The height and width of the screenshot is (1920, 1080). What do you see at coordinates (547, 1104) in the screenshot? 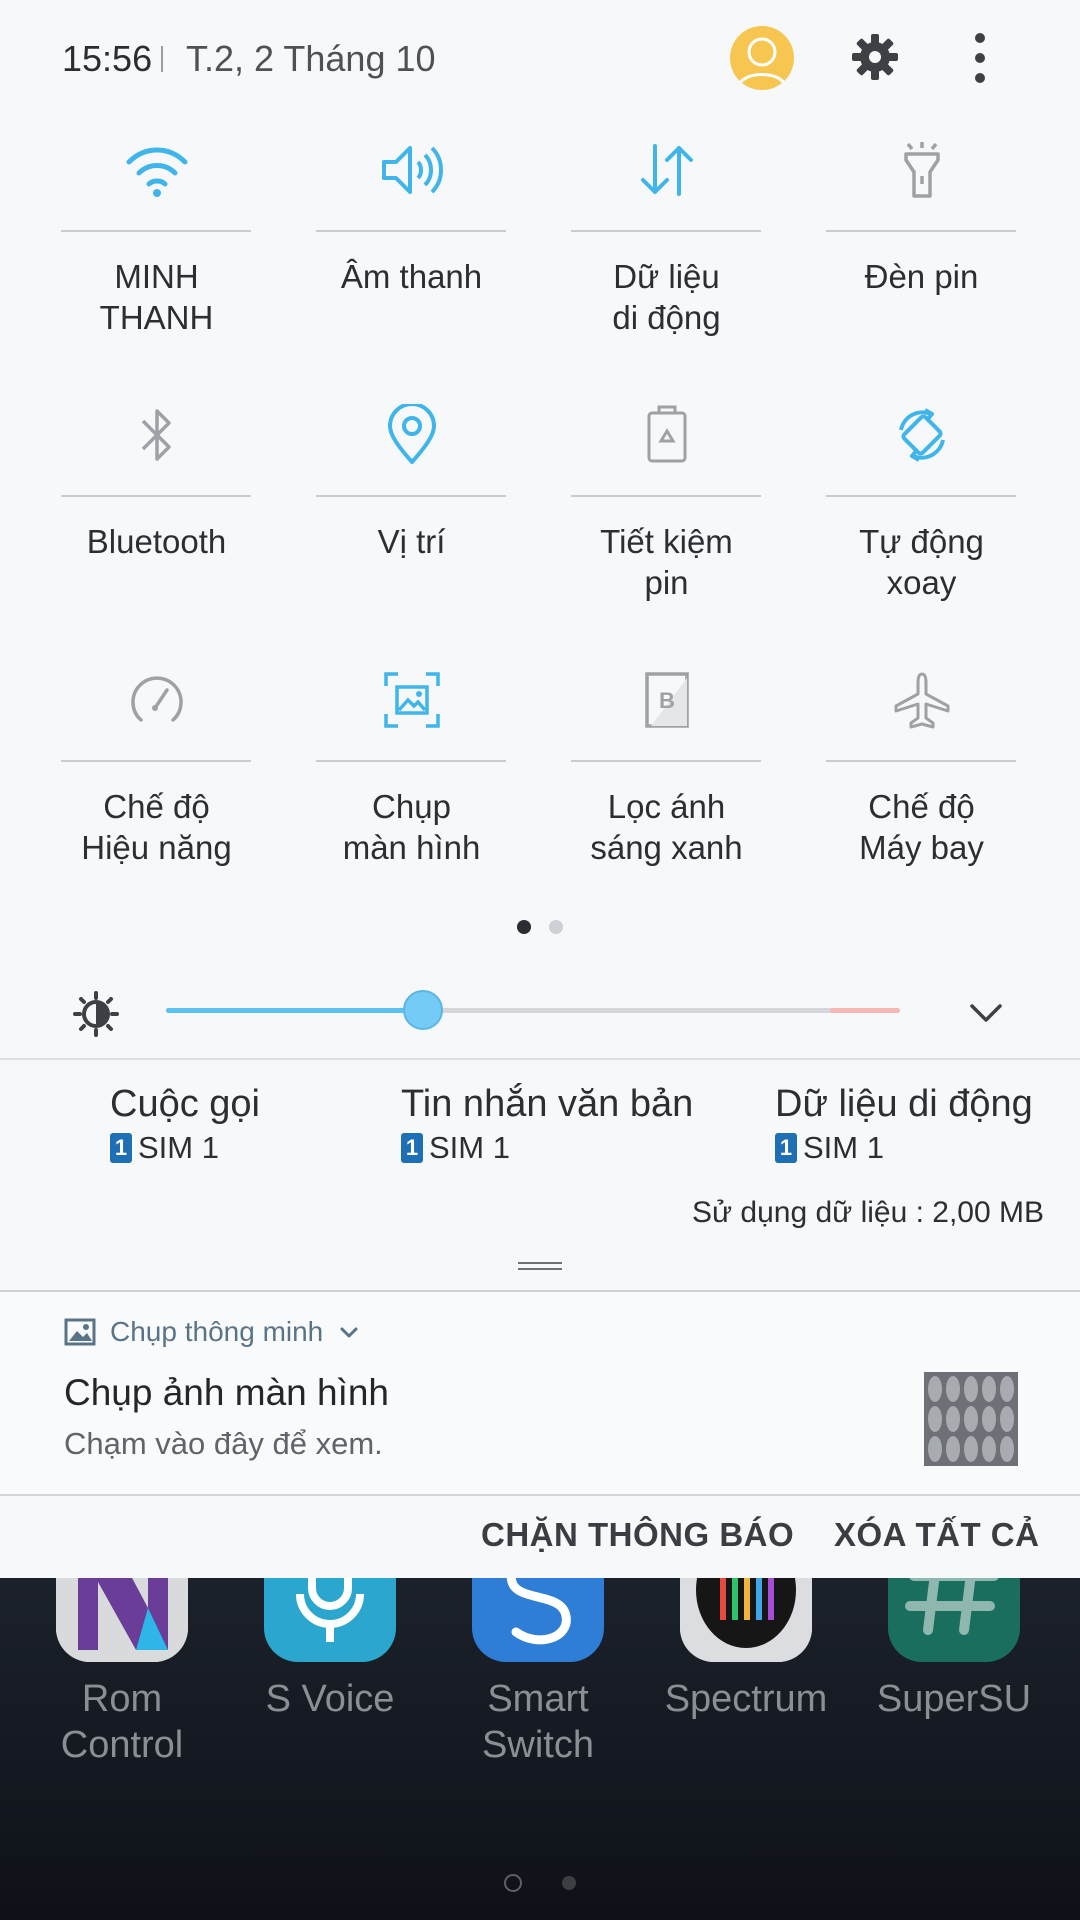
I see `sim-messages-title: Tin nhắn văn bản` at bounding box center [547, 1104].